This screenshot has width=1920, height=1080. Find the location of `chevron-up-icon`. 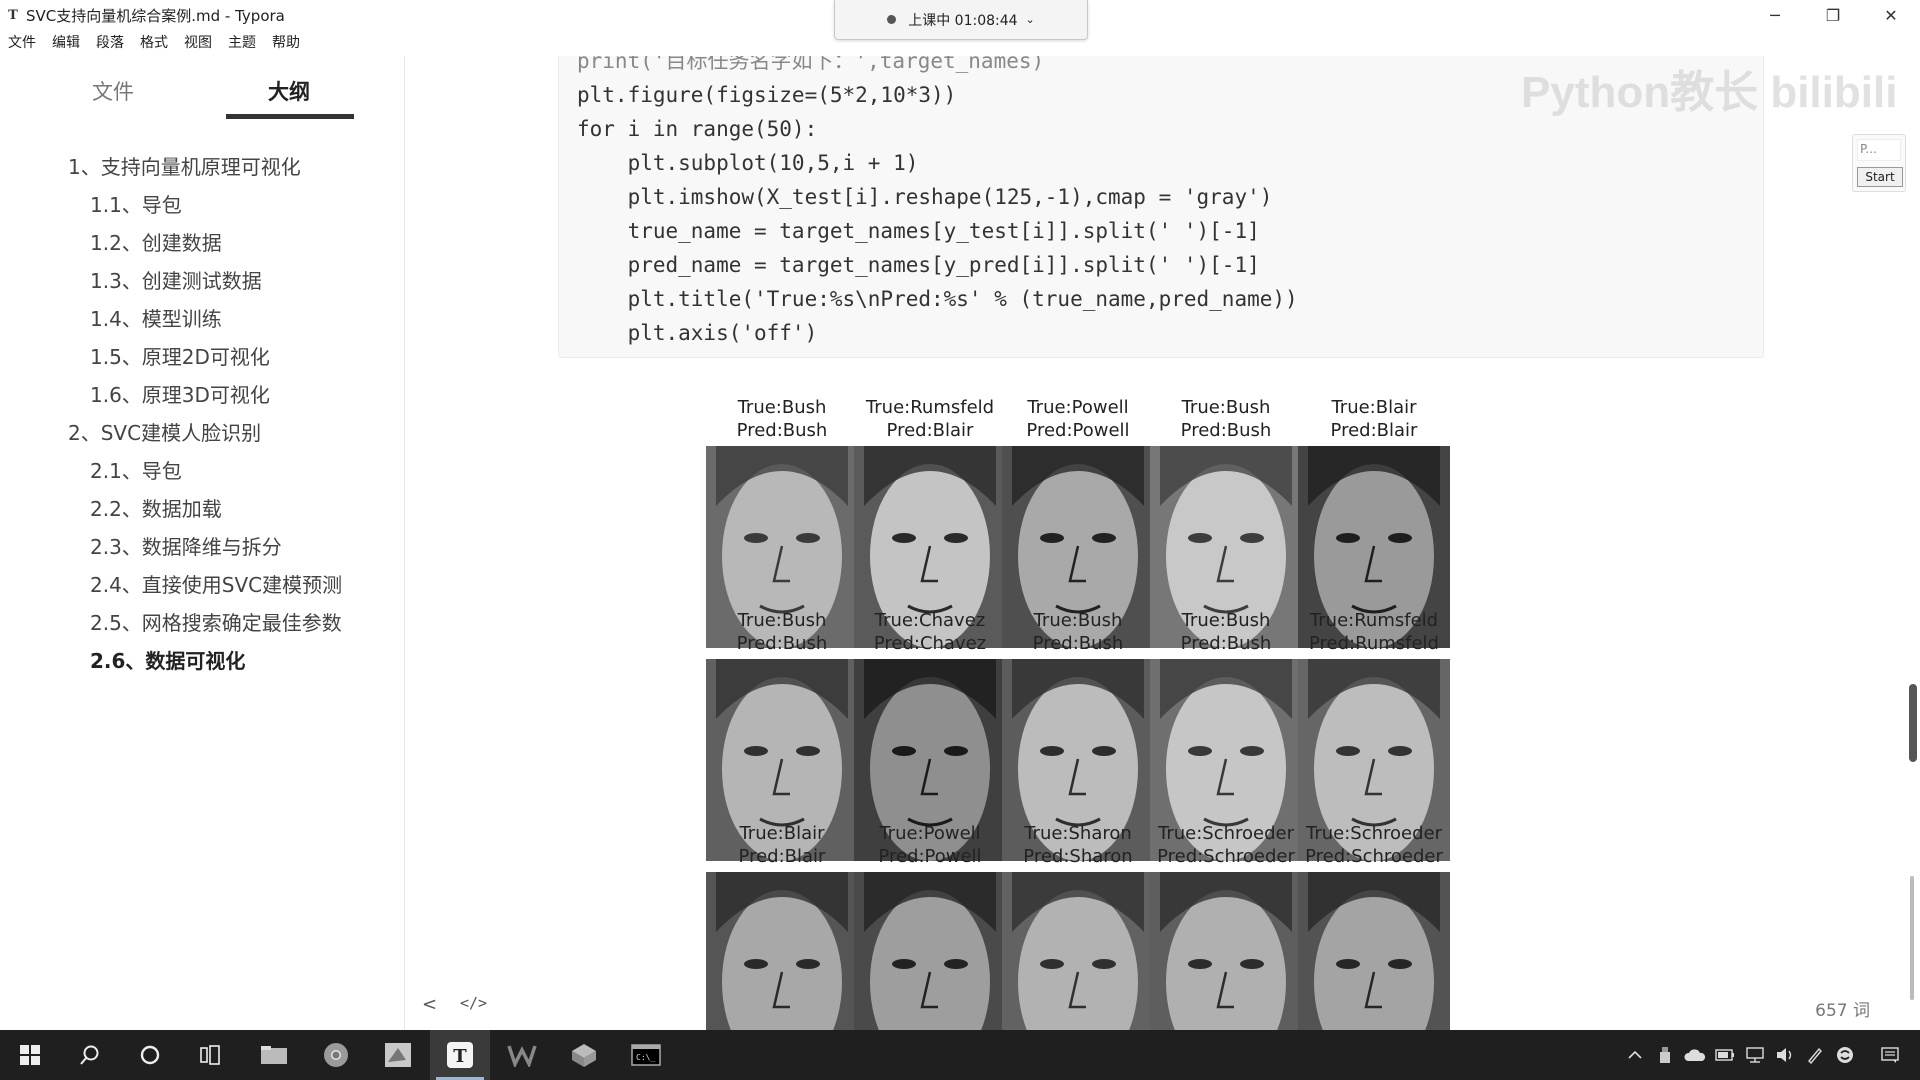

chevron-up-icon is located at coordinates (1635, 1055).